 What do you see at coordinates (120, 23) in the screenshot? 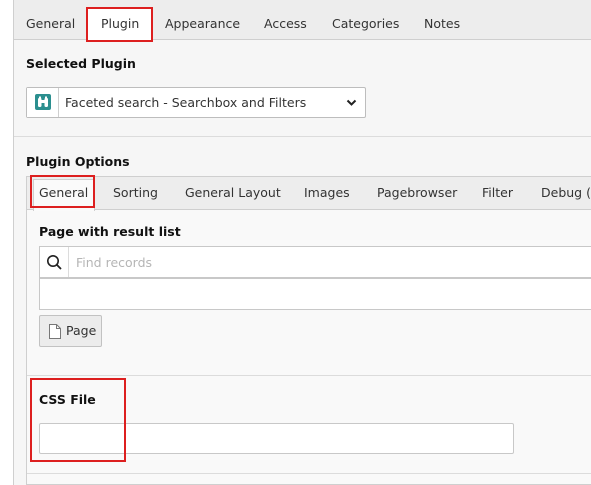
I see `tab-plugin: Plugin` at bounding box center [120, 23].